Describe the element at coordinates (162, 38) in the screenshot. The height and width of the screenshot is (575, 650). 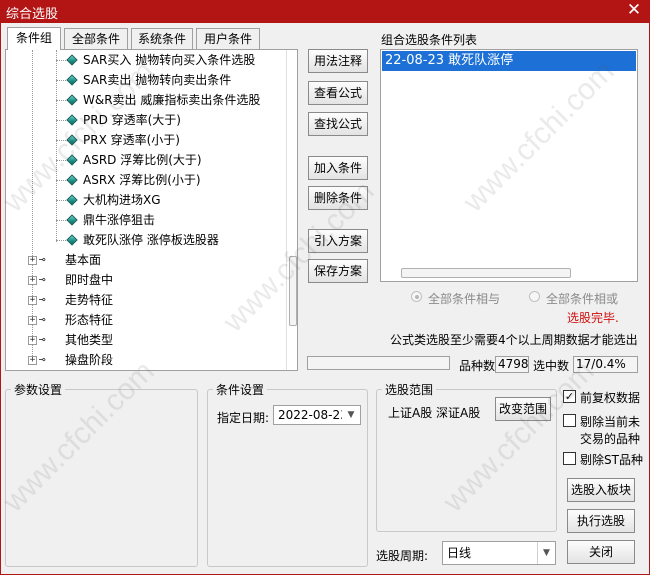
I see `tab-system-conditions: 系统条件` at that location.